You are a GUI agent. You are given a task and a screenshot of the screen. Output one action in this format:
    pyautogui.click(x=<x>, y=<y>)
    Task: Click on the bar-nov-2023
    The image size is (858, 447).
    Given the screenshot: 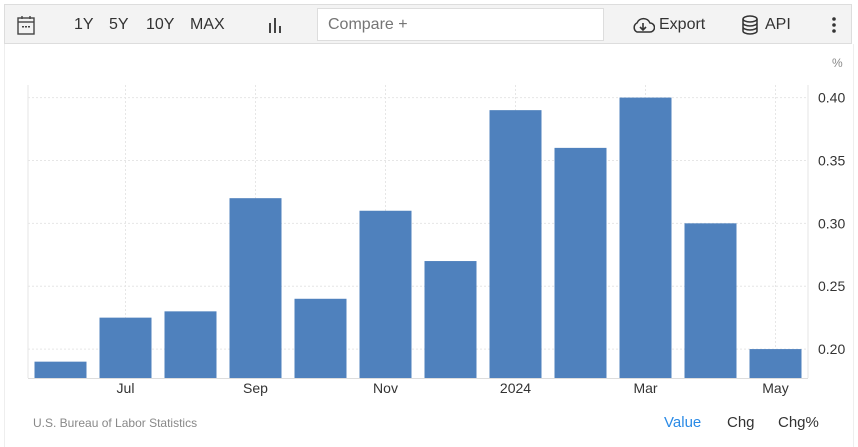 What is the action you would take?
    pyautogui.click(x=385, y=294)
    